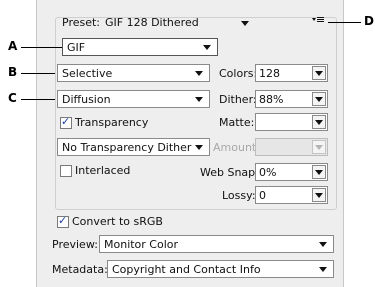  What do you see at coordinates (81, 22) in the screenshot?
I see `preset-label: Preset:` at bounding box center [81, 22].